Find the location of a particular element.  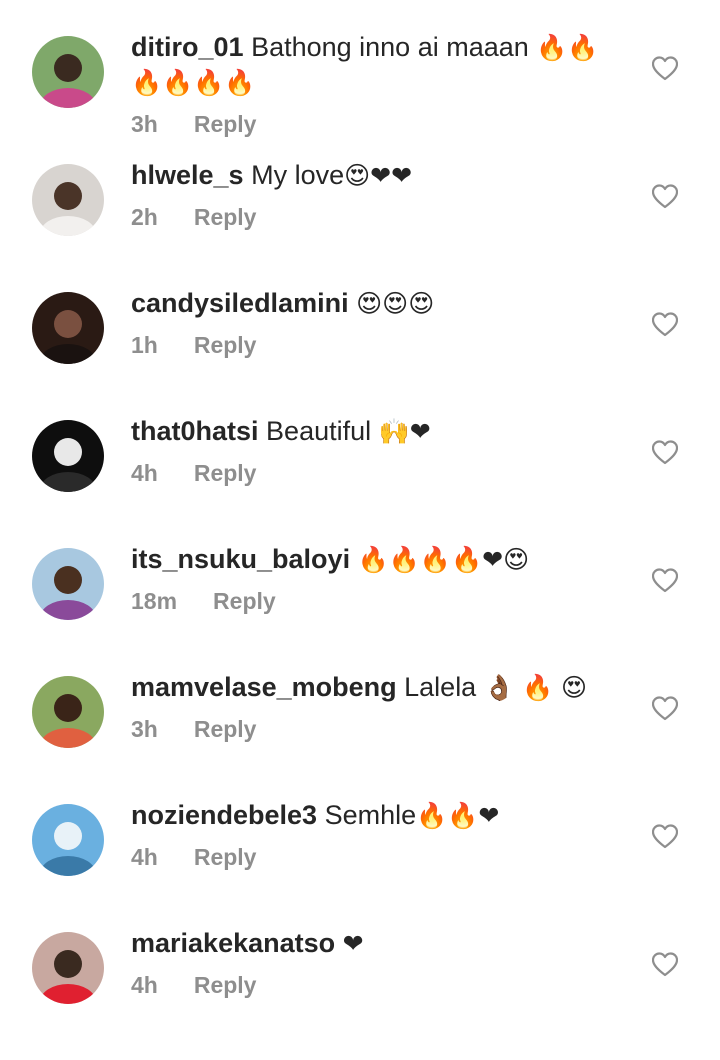

comment-body: candysiledlamini 😍😍😍 1h Reply is located at coordinates (371, 322).